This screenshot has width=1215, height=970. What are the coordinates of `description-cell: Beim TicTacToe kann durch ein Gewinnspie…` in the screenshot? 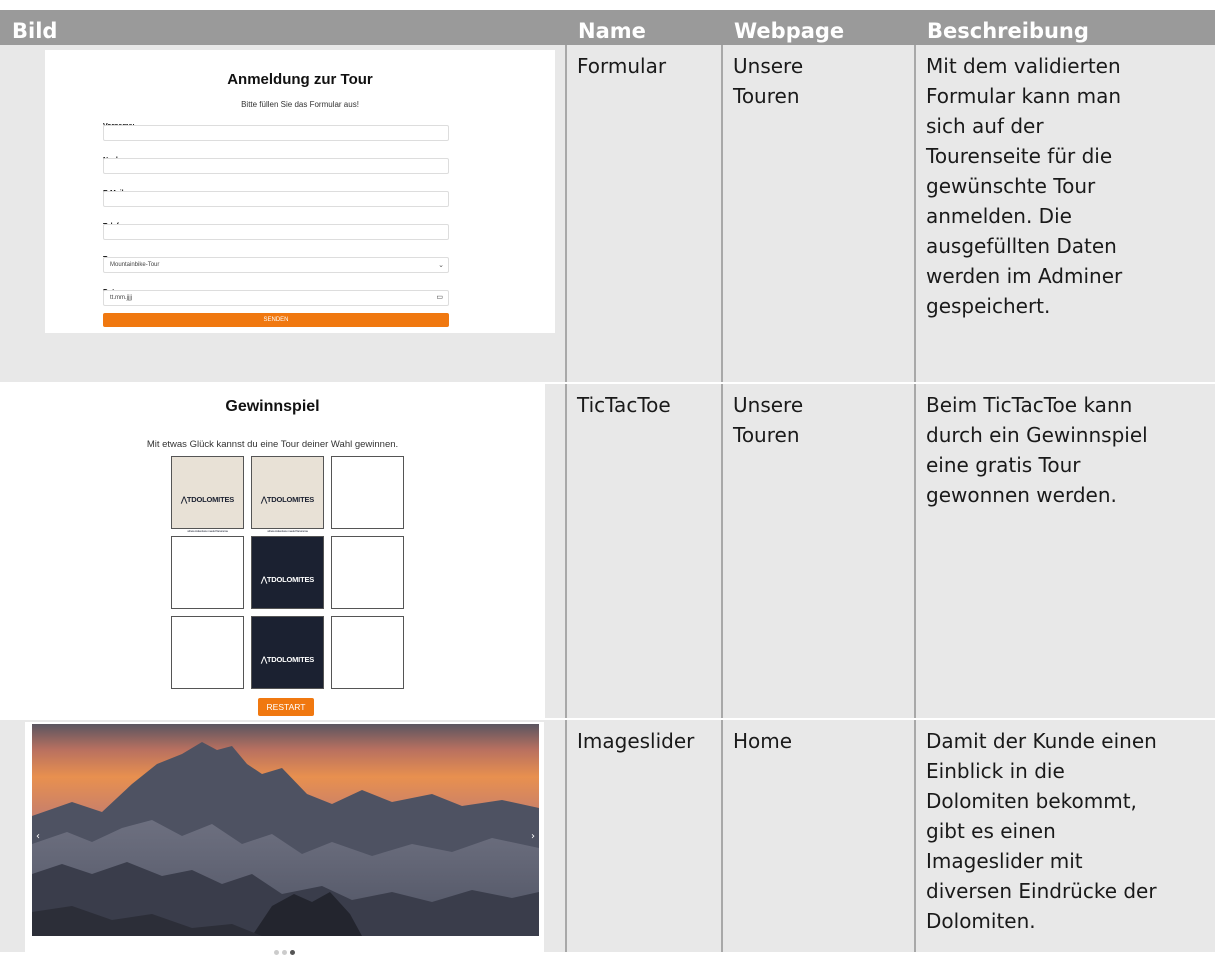 It's located at (1064, 551).